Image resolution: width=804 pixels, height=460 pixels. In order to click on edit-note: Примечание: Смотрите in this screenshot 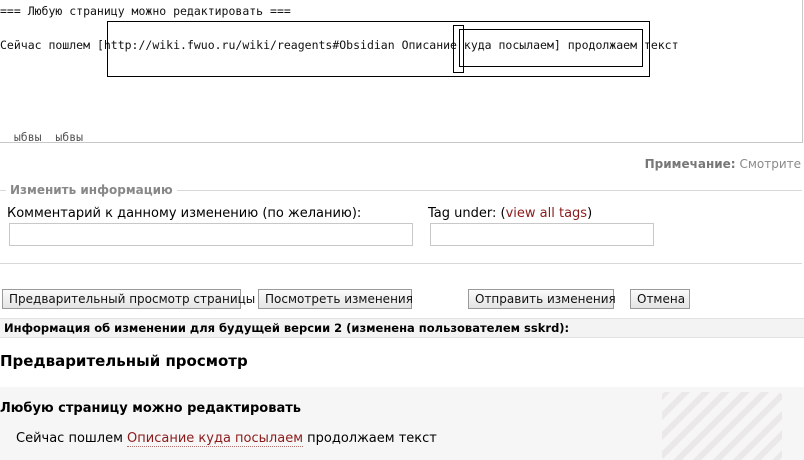, I will do `click(723, 164)`.